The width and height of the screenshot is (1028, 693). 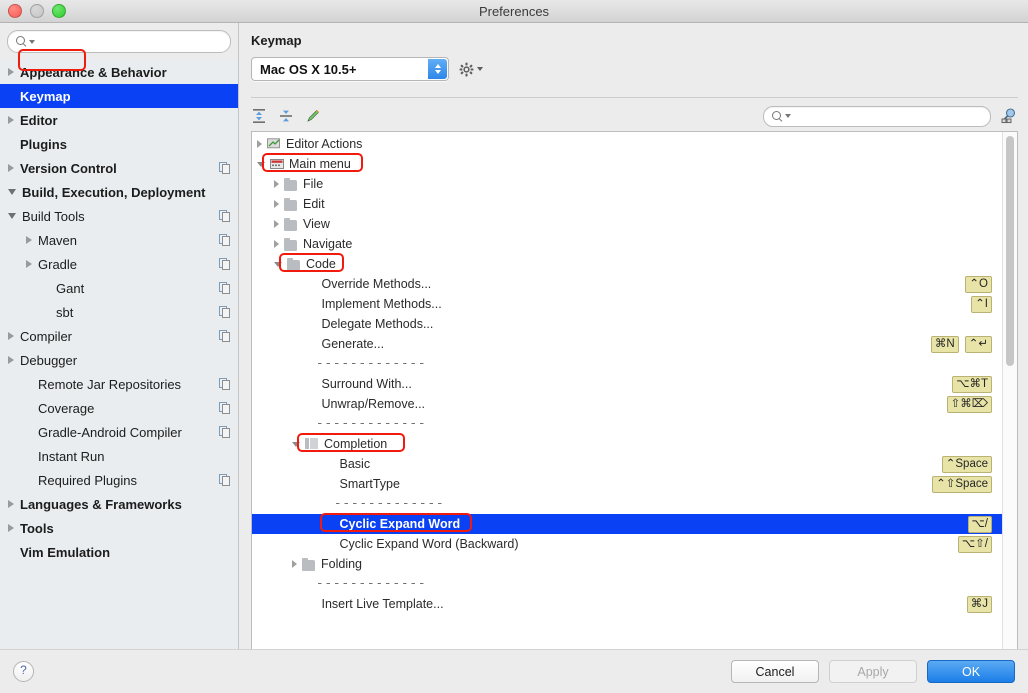 What do you see at coordinates (119, 336) in the screenshot?
I see `sidebar-item-compiler: Compiler` at bounding box center [119, 336].